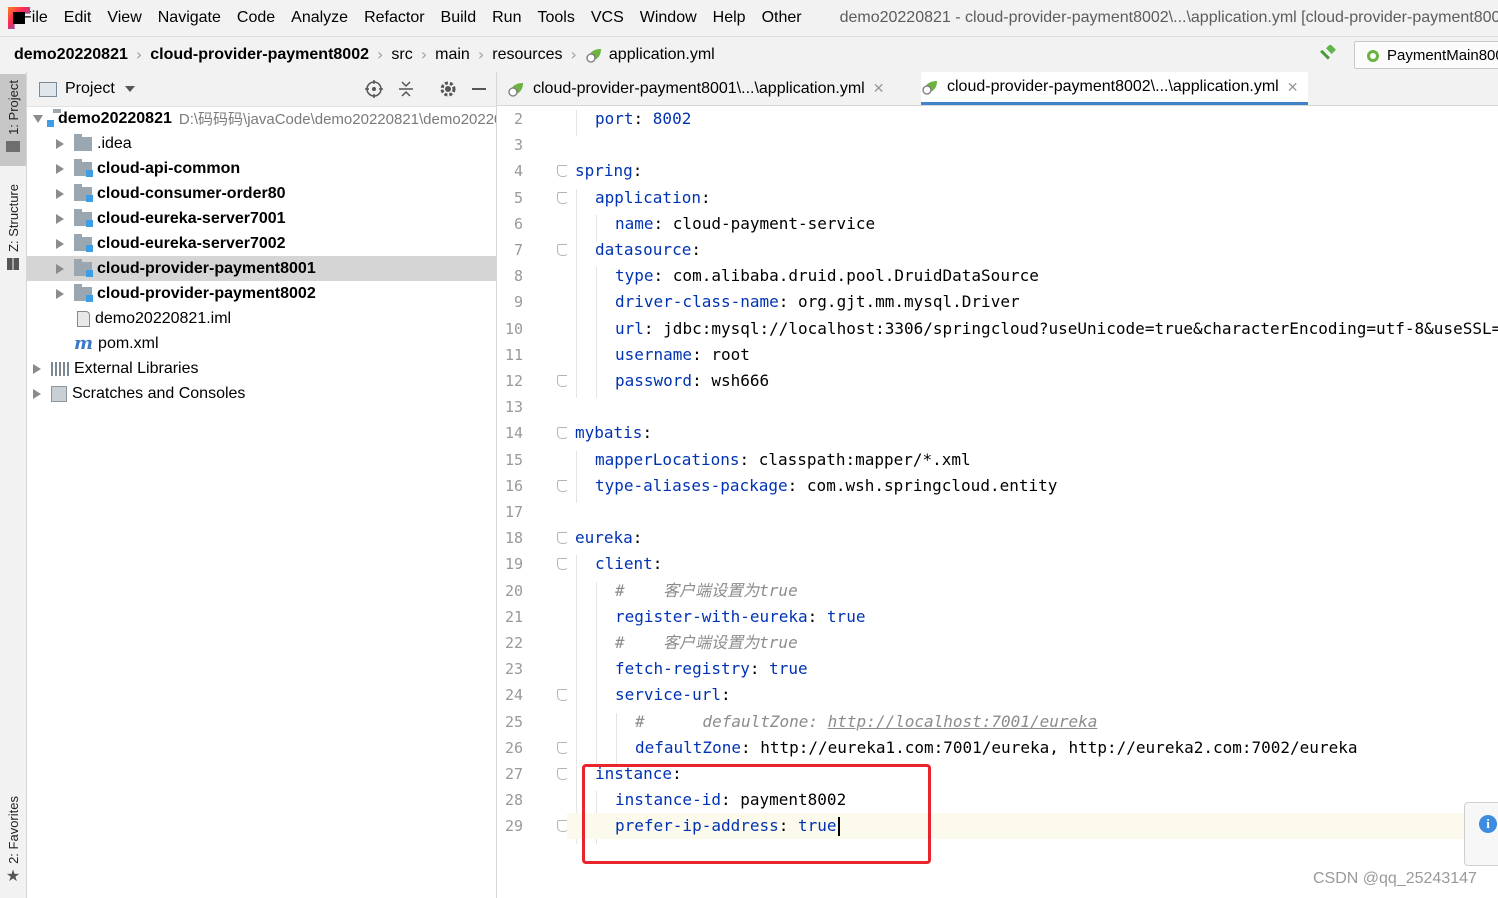 The width and height of the screenshot is (1498, 898). I want to click on tree-item: cloud-provider-payment8001, so click(261, 268).